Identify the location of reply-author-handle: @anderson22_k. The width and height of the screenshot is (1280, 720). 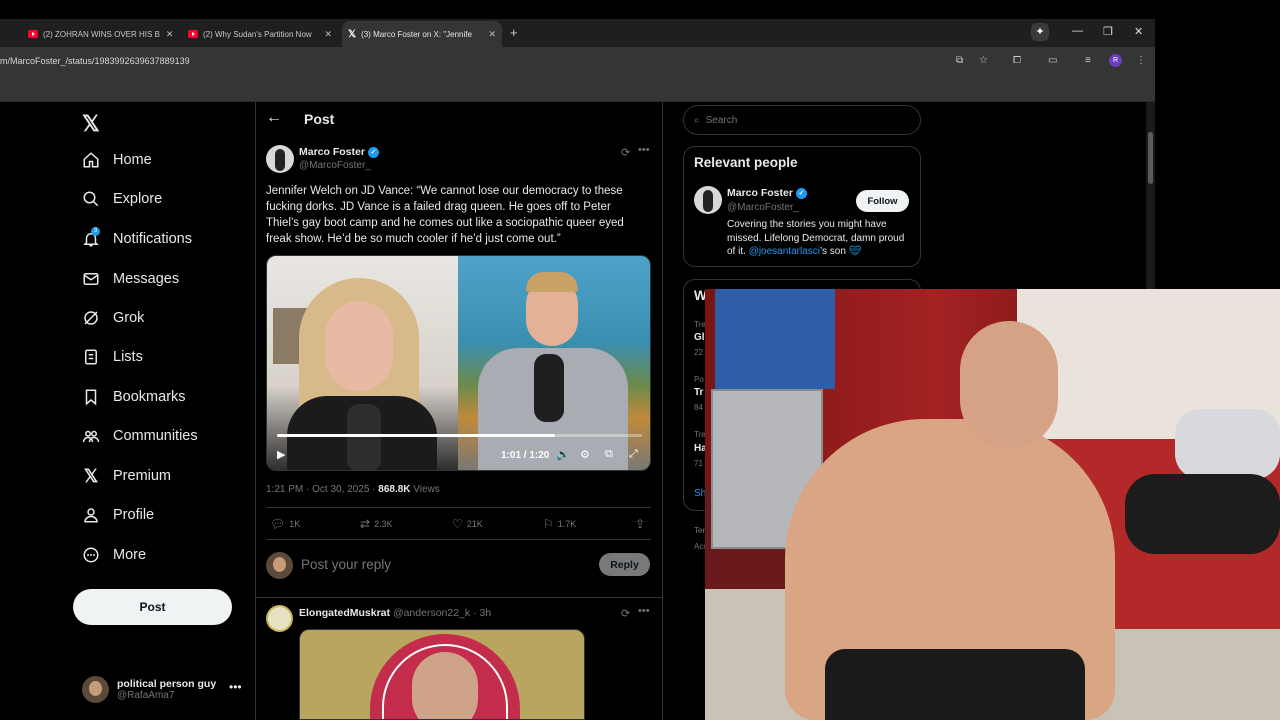
(431, 613).